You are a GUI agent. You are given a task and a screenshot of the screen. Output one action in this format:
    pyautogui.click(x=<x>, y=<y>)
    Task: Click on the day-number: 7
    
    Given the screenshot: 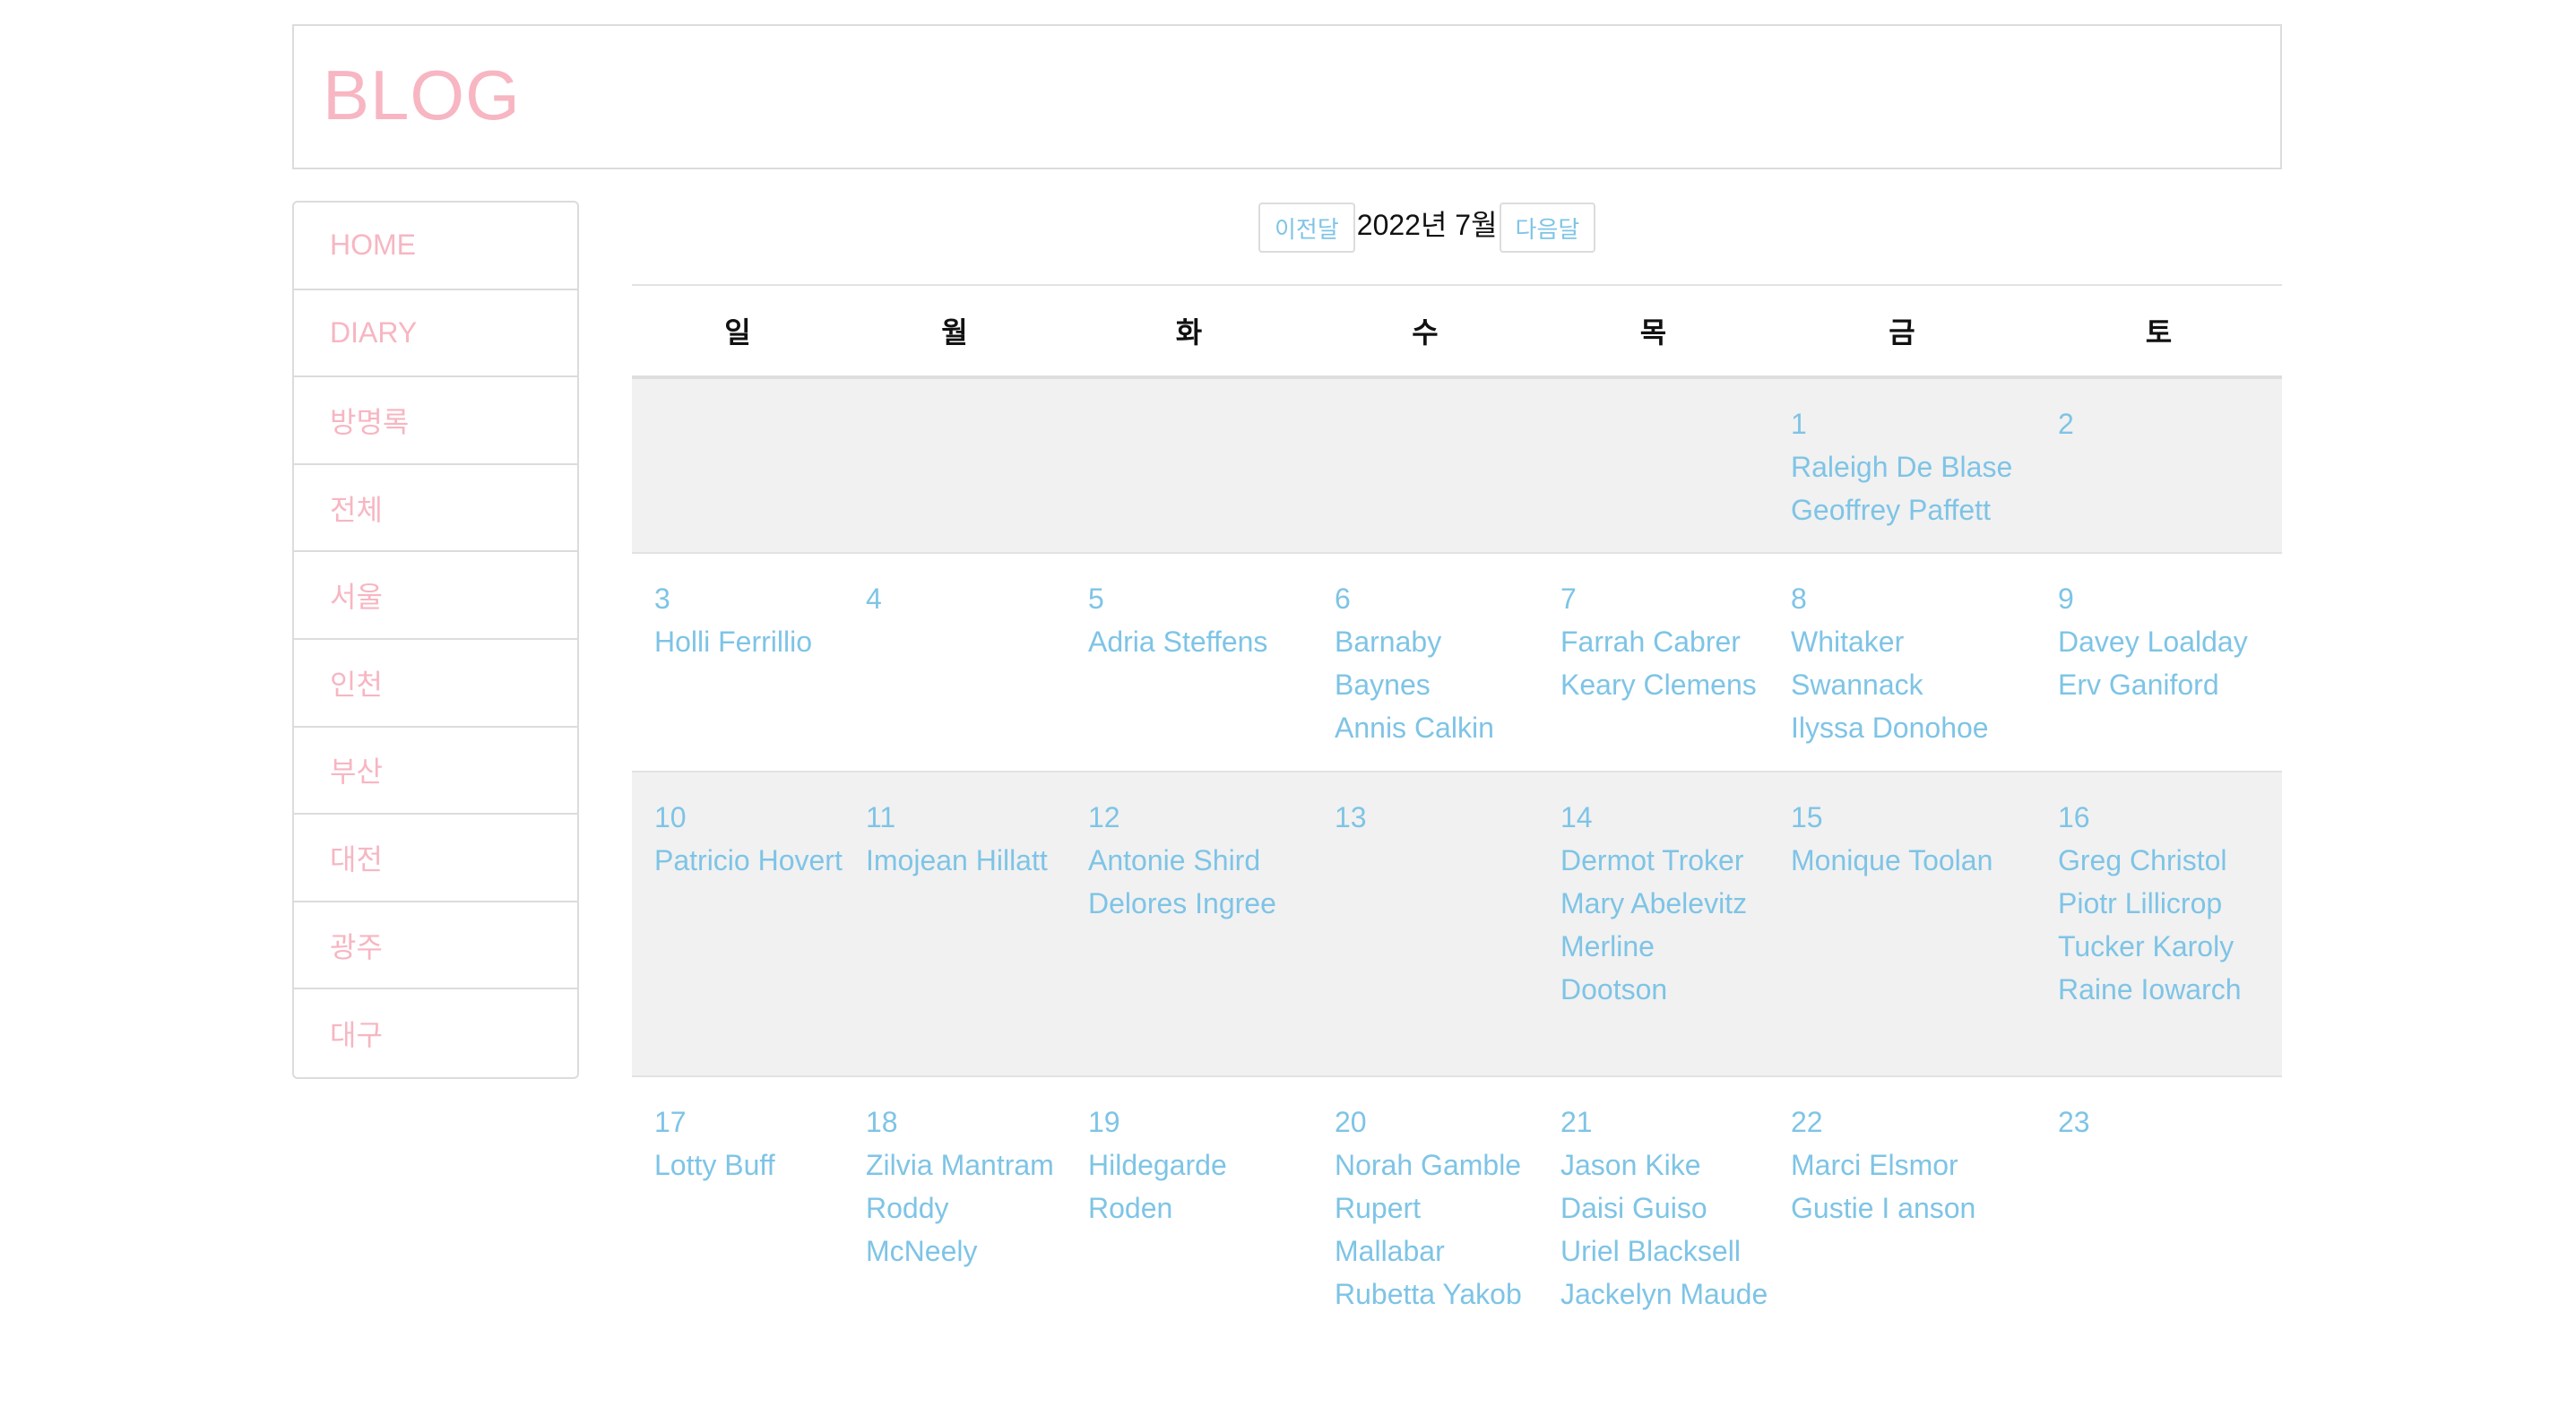 What is the action you would take?
    pyautogui.click(x=1664, y=598)
    